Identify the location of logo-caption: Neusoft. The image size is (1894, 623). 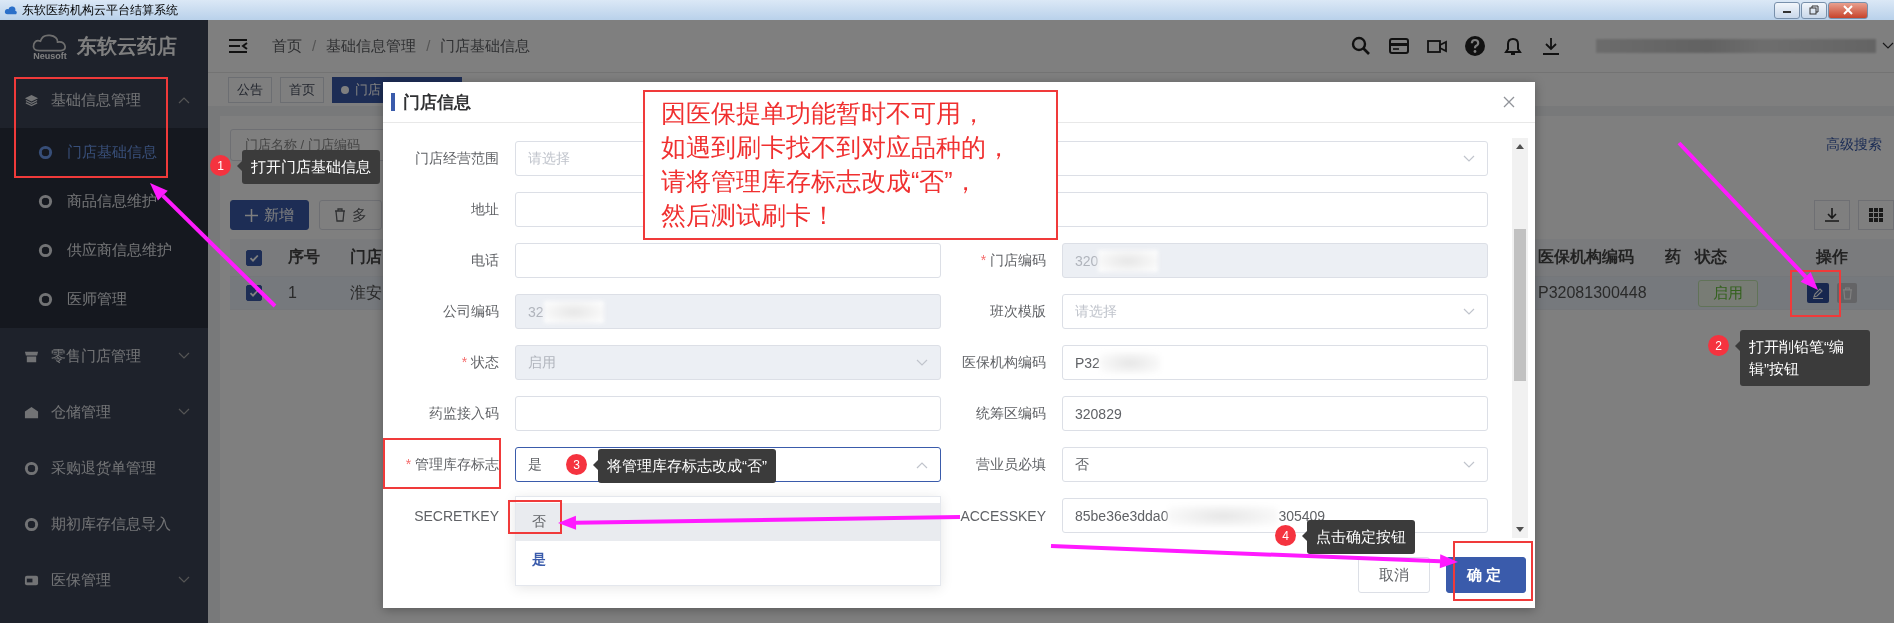
(50, 55).